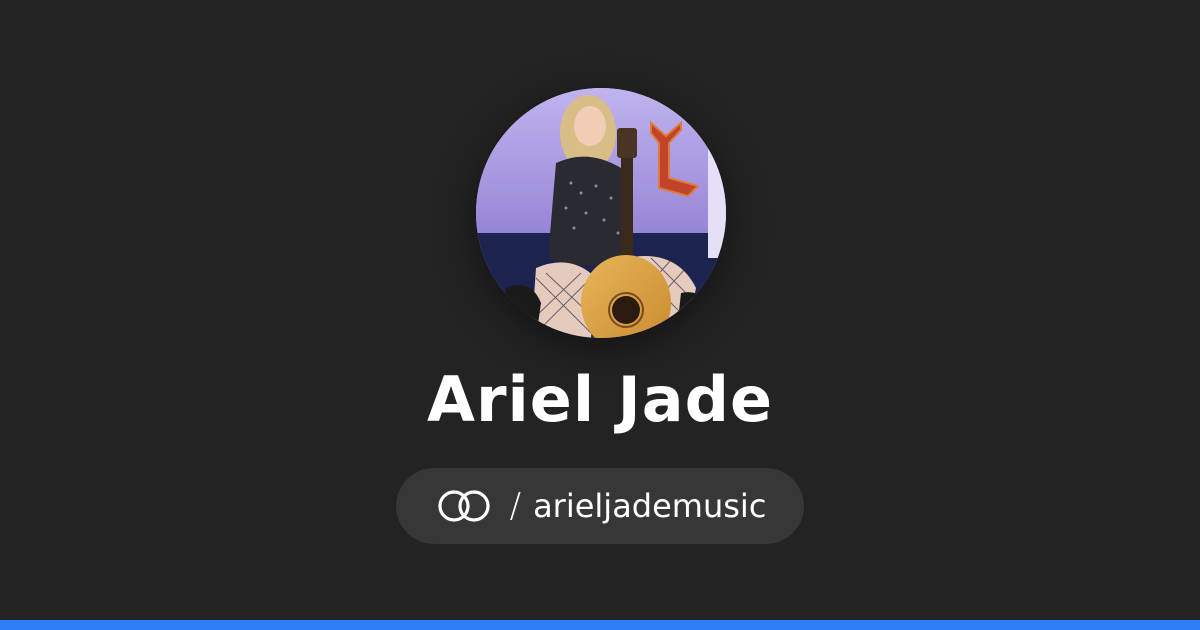 The height and width of the screenshot is (630, 1200). I want to click on accent-bottom-bar, so click(600, 625).